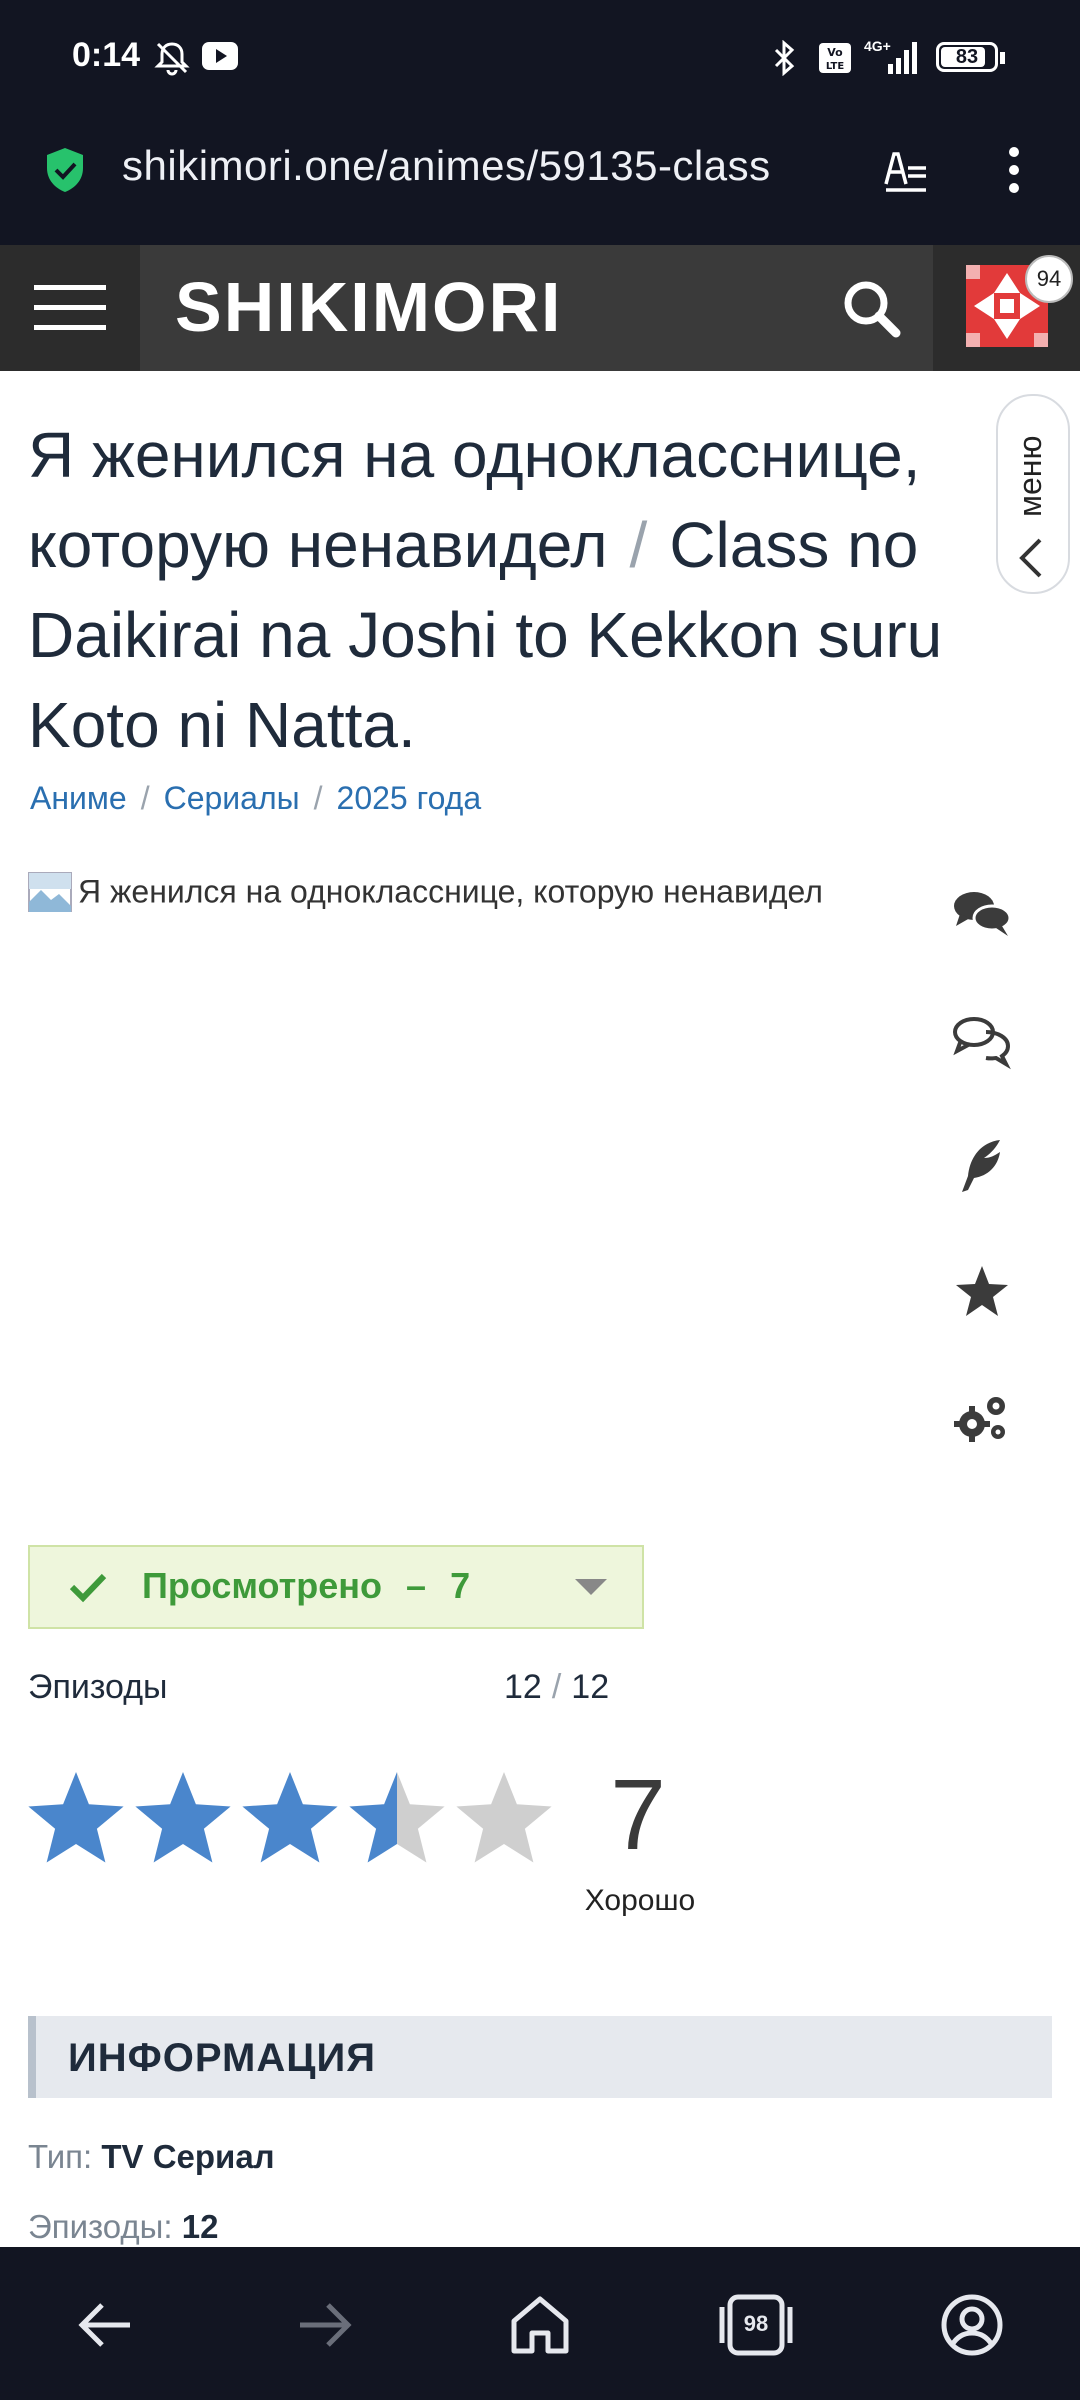 The height and width of the screenshot is (2400, 1080). I want to click on side-menu-tab: меню, so click(1033, 494).